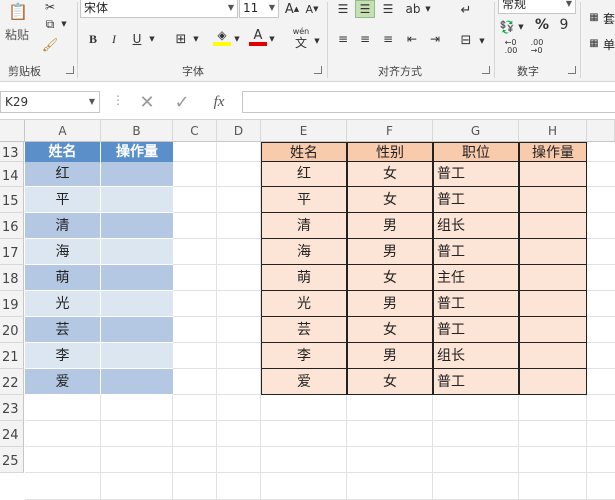  Describe the element at coordinates (159, 9) in the screenshot. I see `font-name-select: 宋体 ▼` at that location.